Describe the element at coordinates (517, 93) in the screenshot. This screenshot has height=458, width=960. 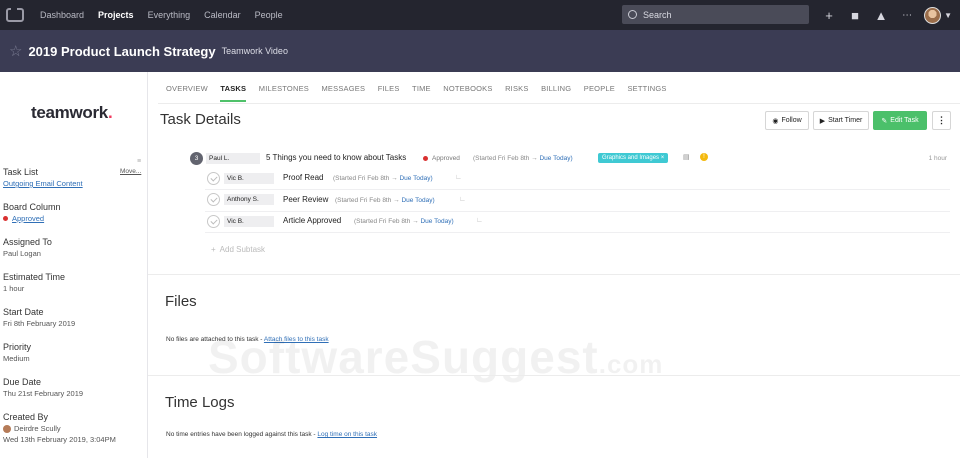
I see `tab-risks: RISKS` at that location.